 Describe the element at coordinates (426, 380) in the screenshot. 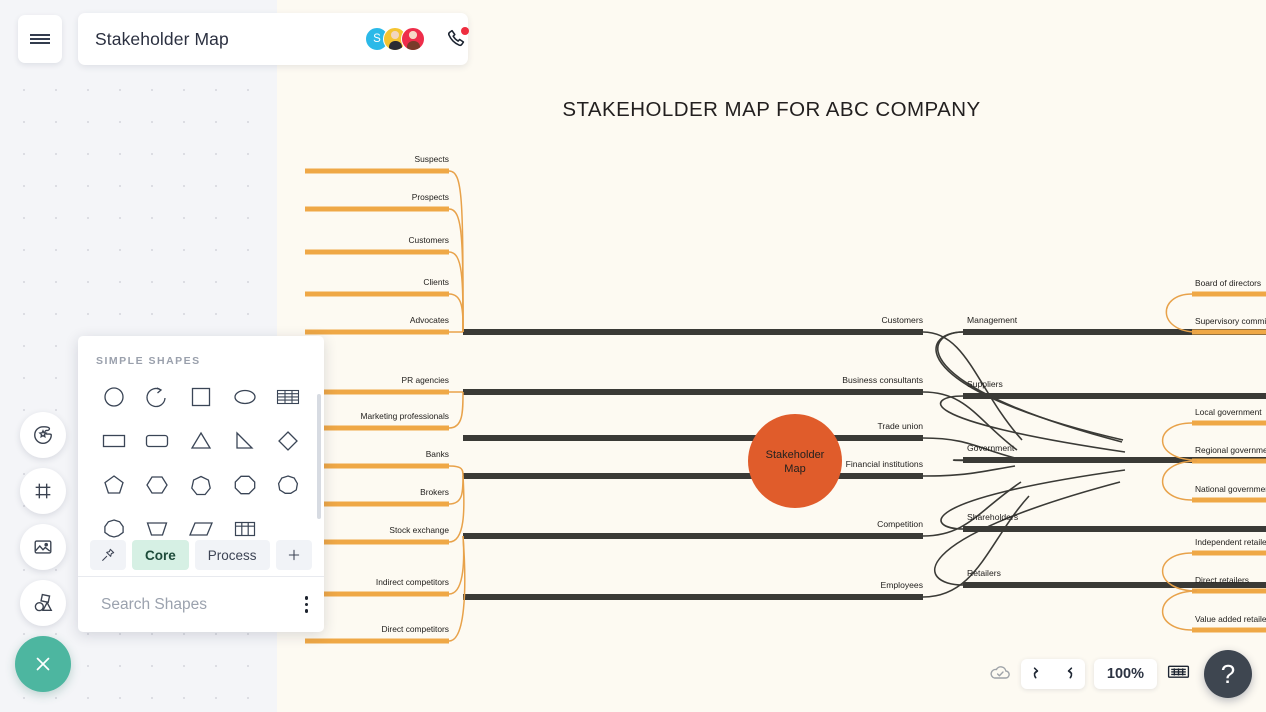

I see `node-label-pr-agencies: PR agencies` at that location.